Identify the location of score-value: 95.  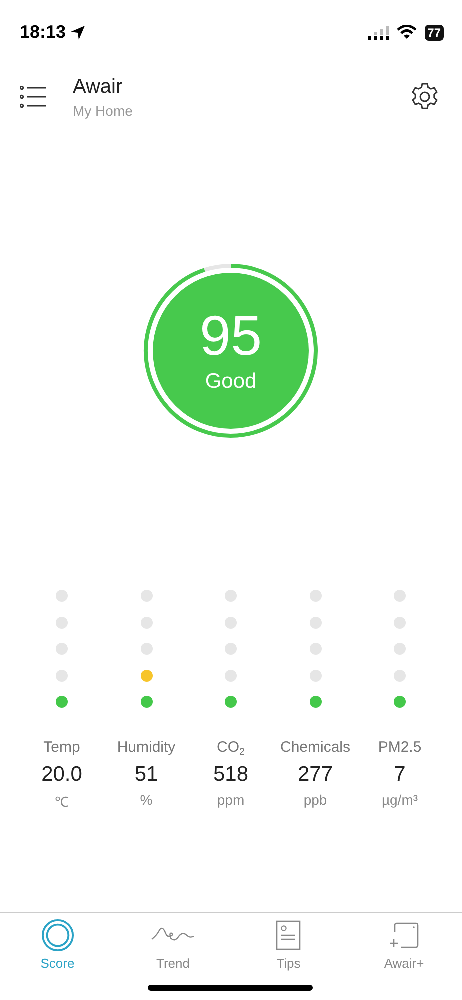
(231, 336).